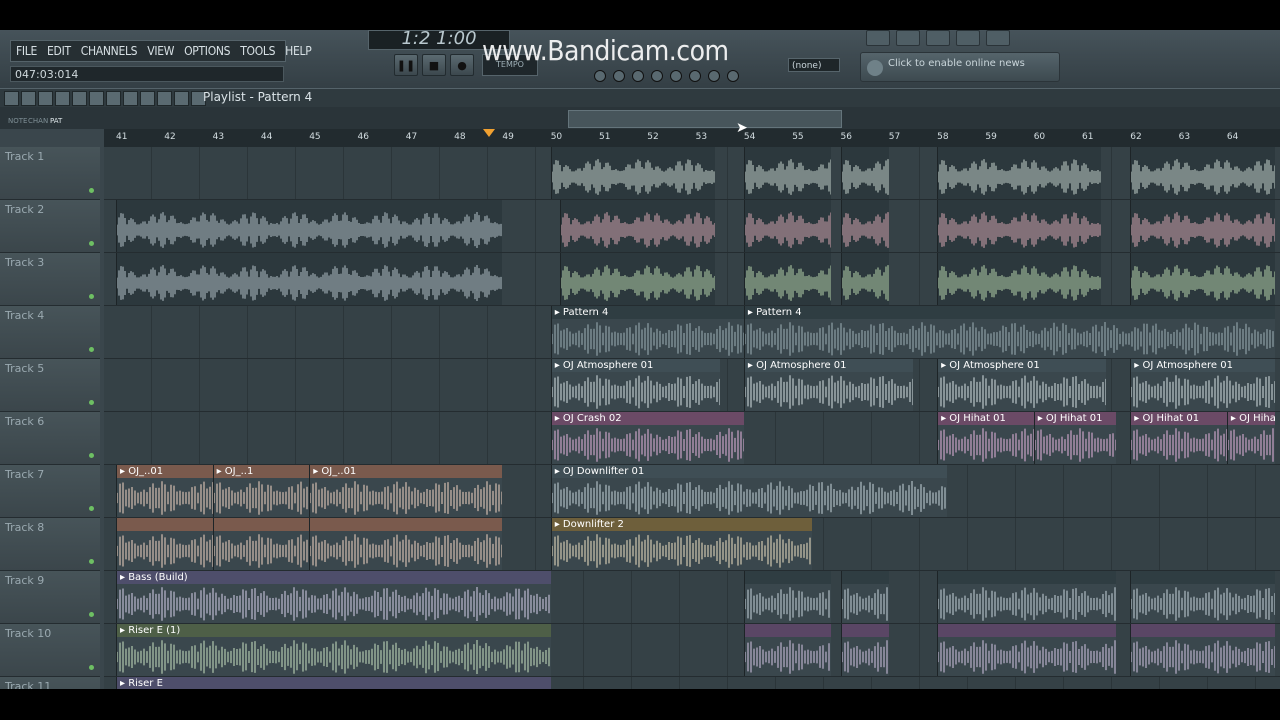 This screenshot has height=720, width=1280. I want to click on track-header: Track 4, so click(50, 332).